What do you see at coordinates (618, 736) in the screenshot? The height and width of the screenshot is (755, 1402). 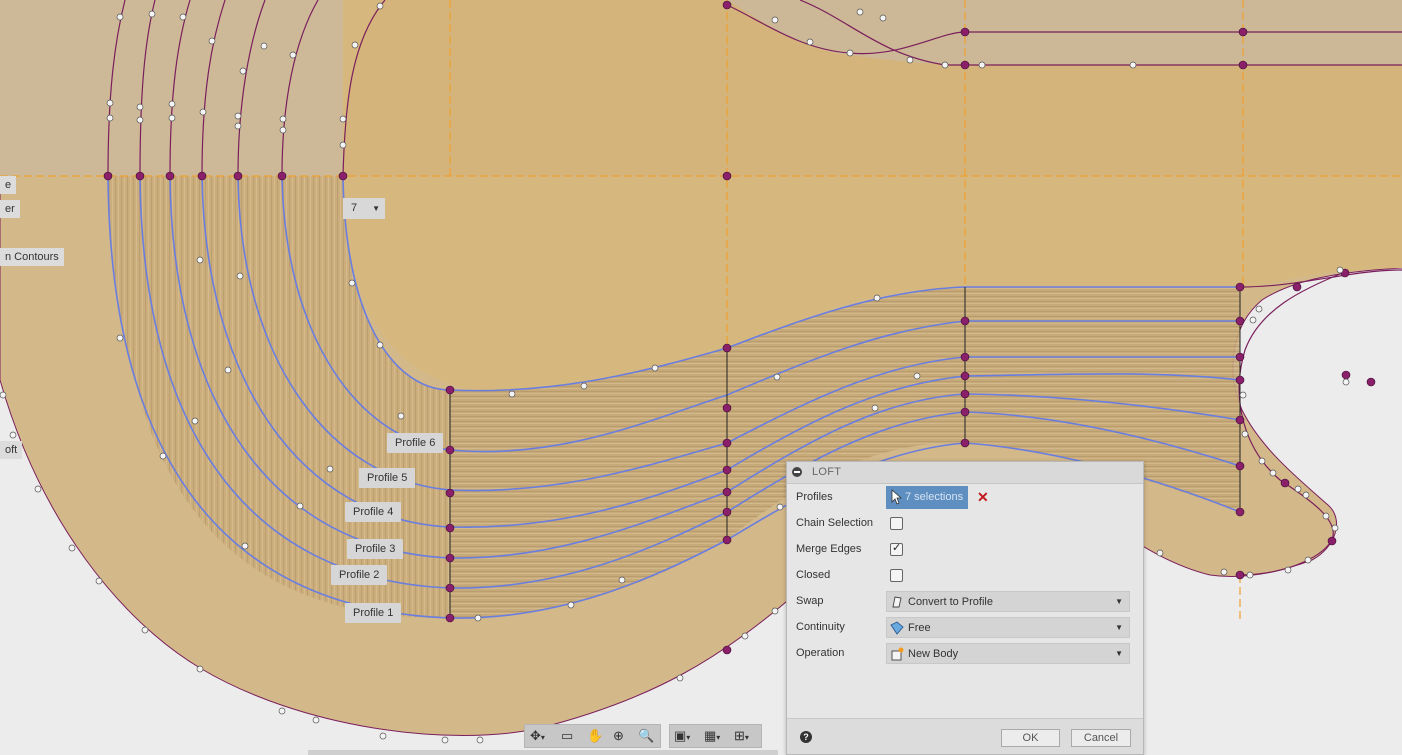 I see `zoom-icon: ⊕` at bounding box center [618, 736].